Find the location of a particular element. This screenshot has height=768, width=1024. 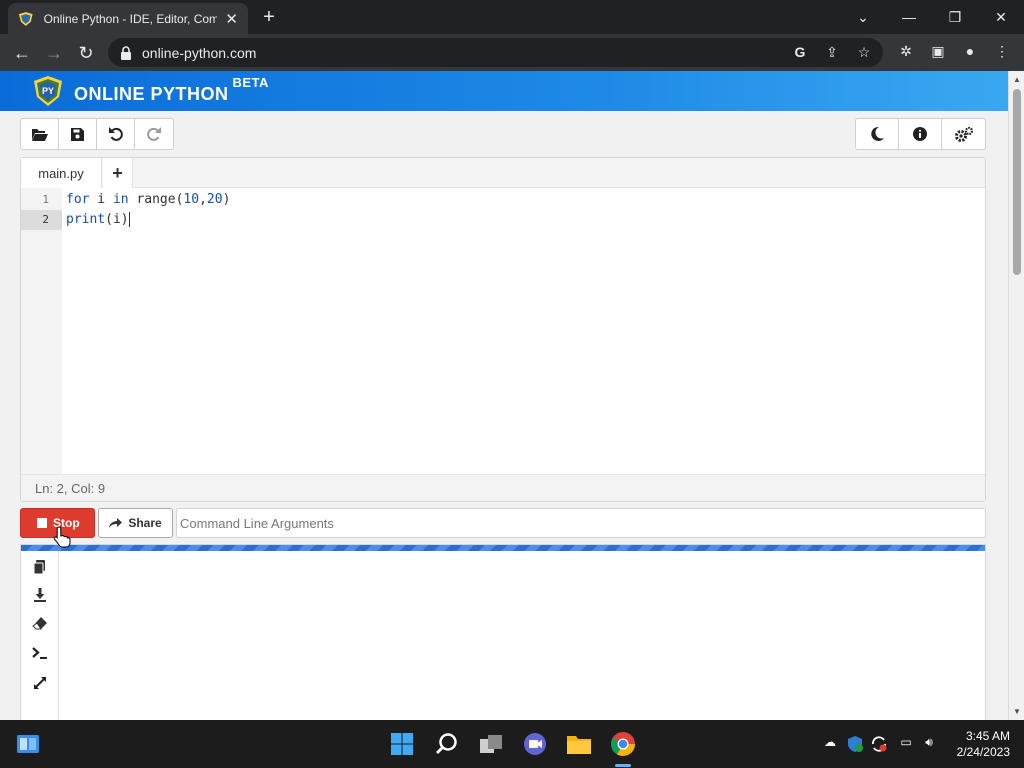

brand-name: ONLINE PYTHON is located at coordinates (151, 94).